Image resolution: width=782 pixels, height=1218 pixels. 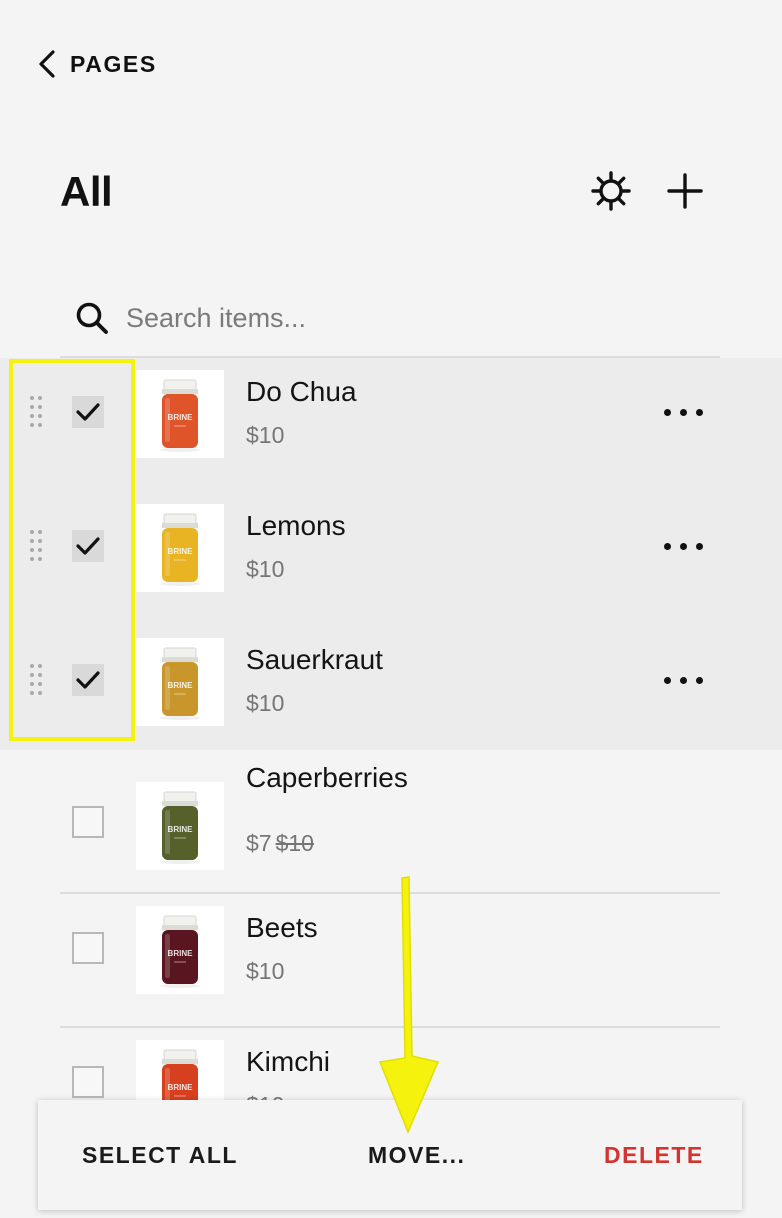 I want to click on back-label: PAGES, so click(x=113, y=63).